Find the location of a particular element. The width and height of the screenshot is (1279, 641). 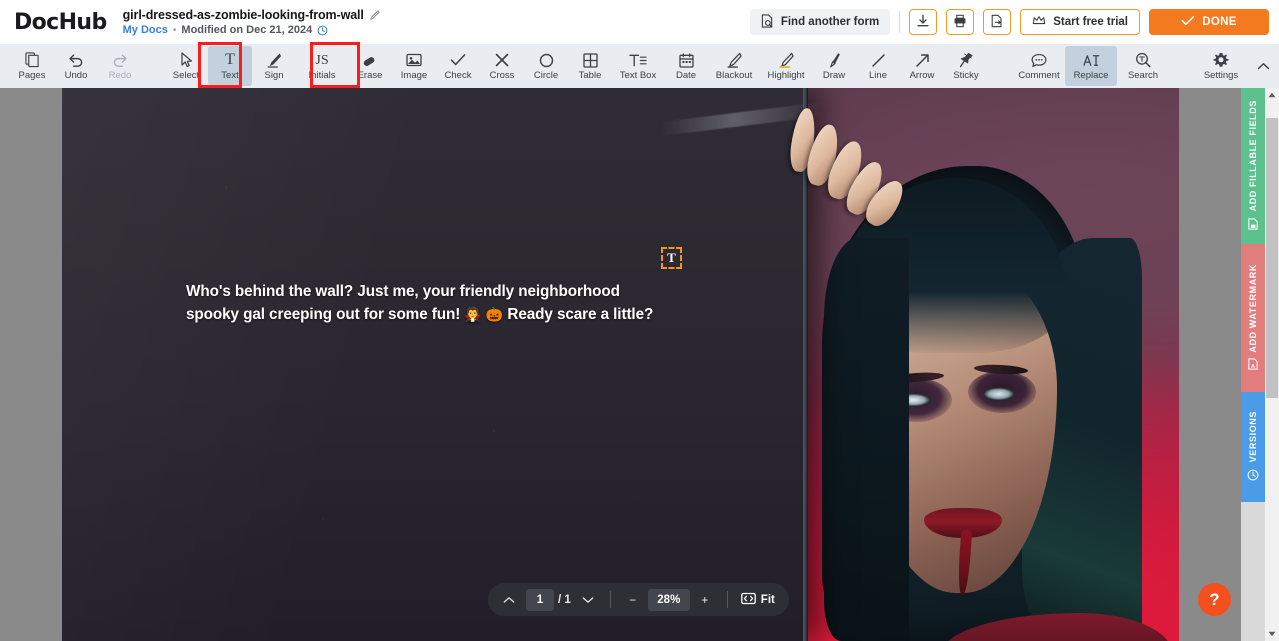

split-pages-button is located at coordinates (997, 22).